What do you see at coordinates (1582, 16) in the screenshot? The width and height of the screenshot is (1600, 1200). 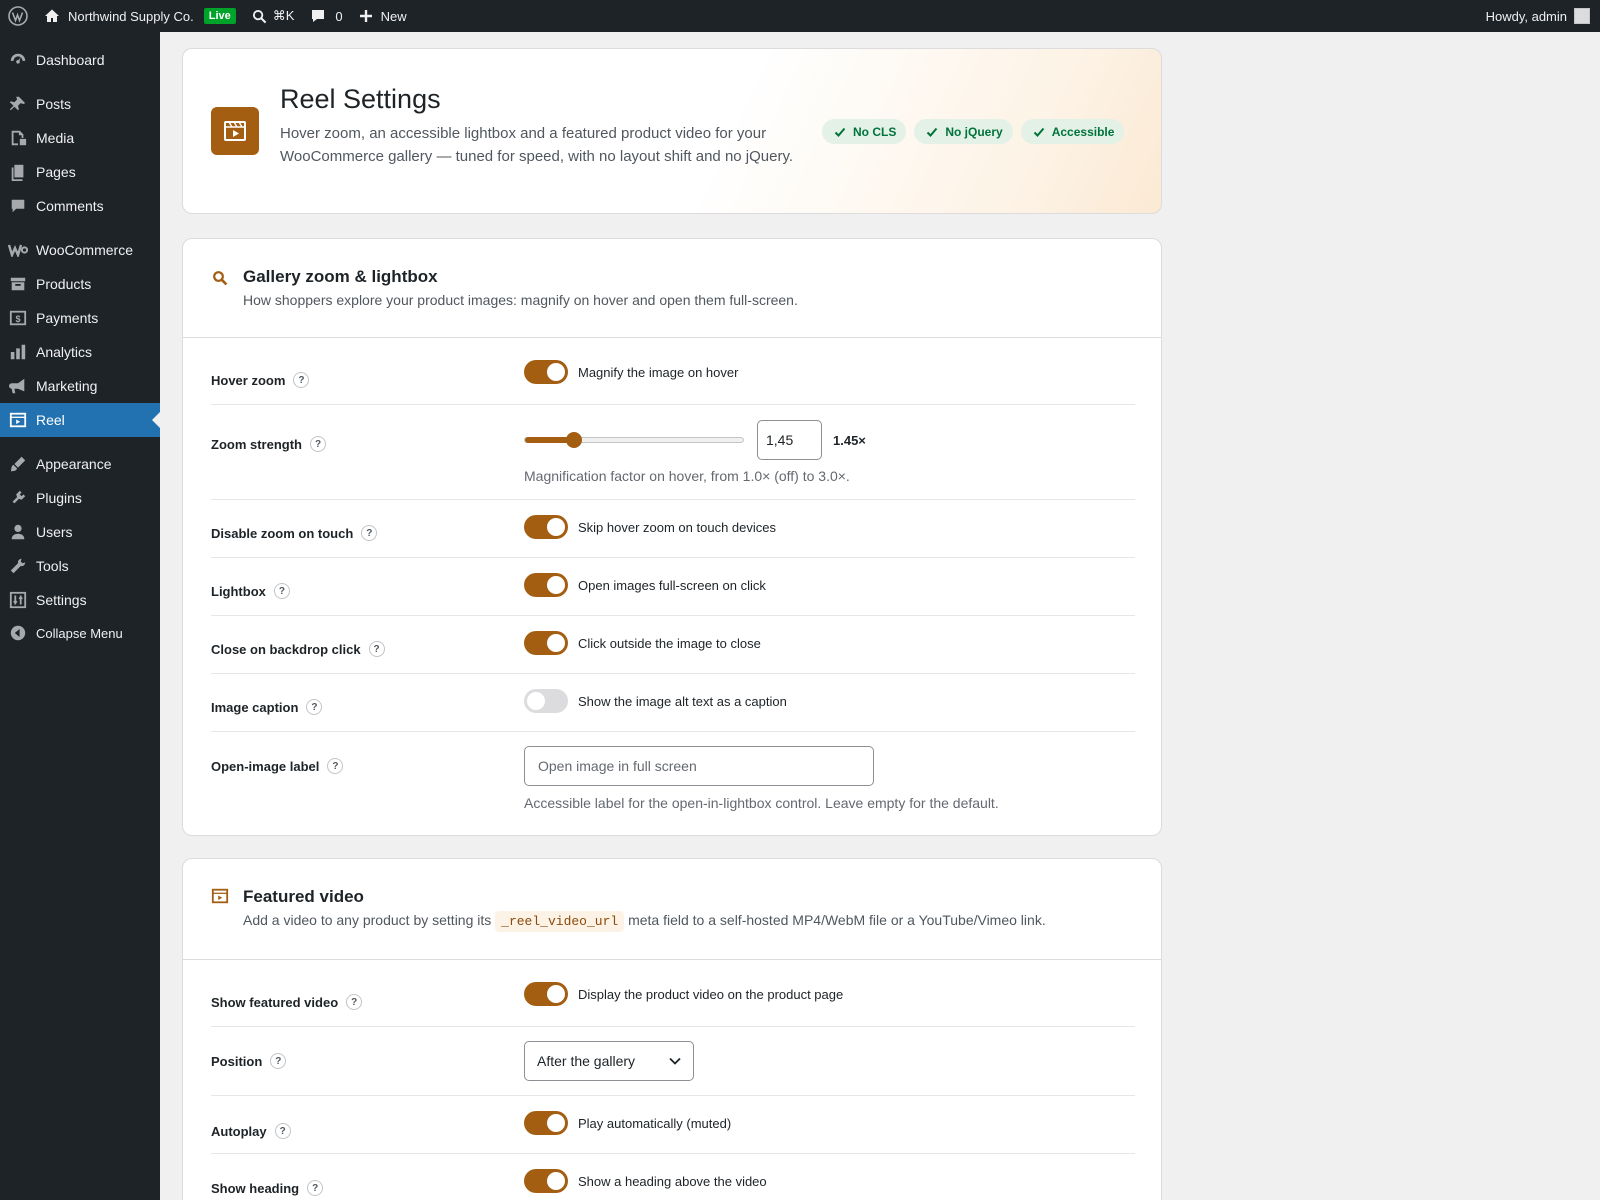 I see `avatar` at bounding box center [1582, 16].